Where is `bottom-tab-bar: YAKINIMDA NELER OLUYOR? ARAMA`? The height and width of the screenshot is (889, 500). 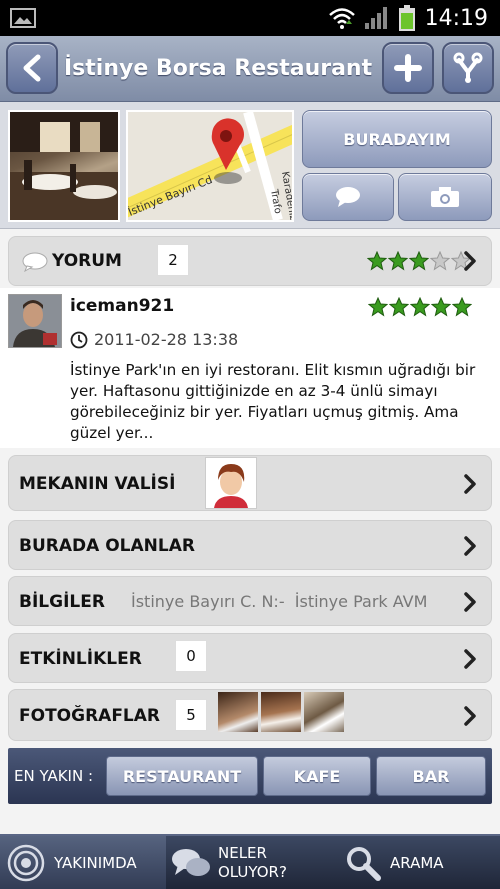
bottom-tab-bar: YAKINIMDA NELER OLUYOR? ARAMA is located at coordinates (250, 861).